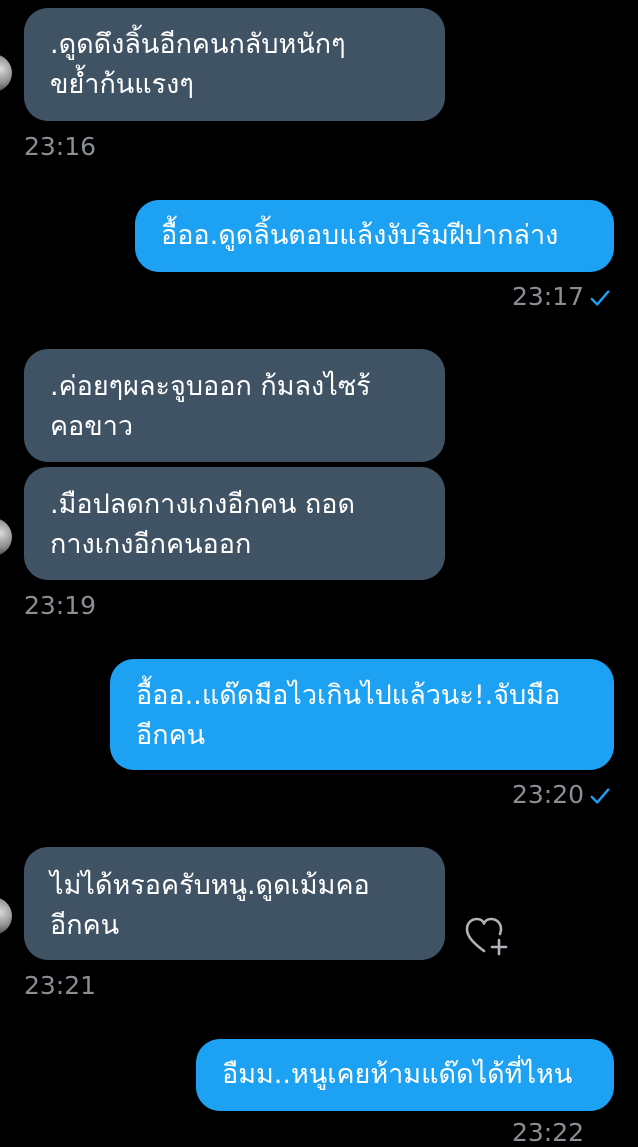  Describe the element at coordinates (210, 885) in the screenshot. I see `message-text-line: ไม่ได้หรอครับหนู.ดูดเม้มคอ` at that location.